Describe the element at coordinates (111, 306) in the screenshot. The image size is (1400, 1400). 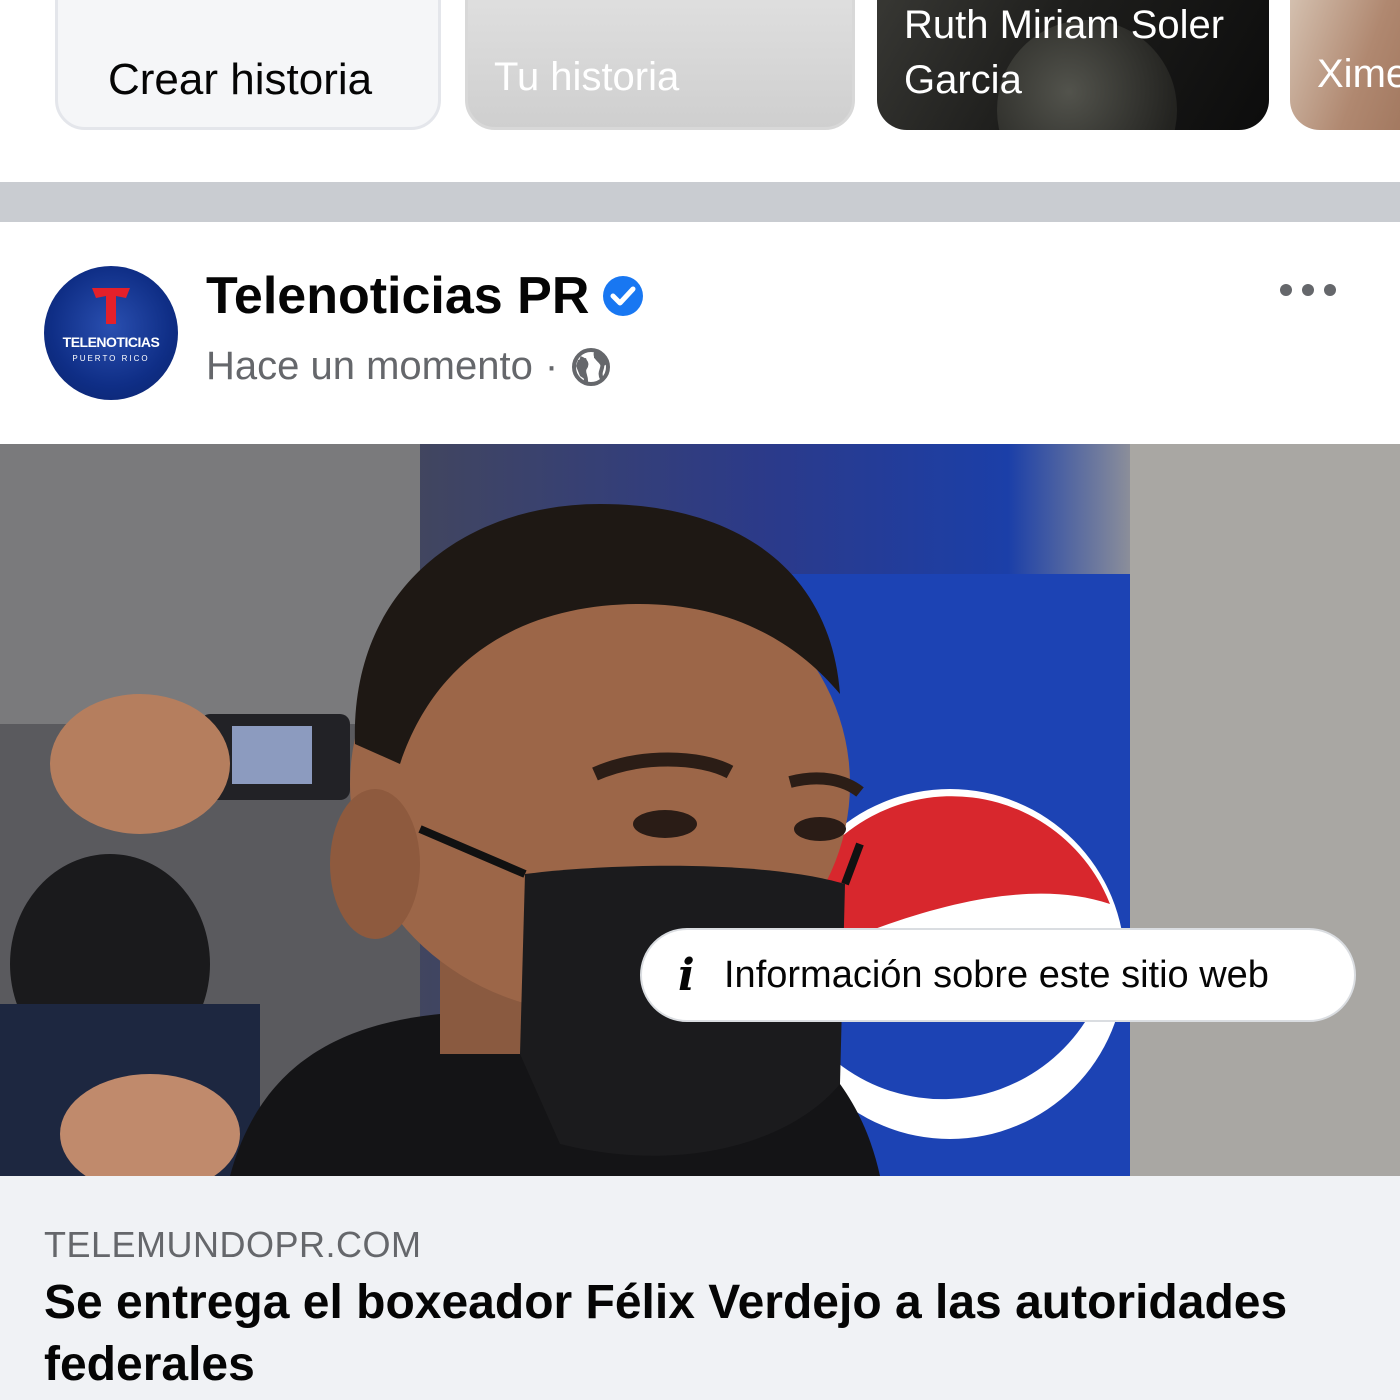
I see `telemundo-logo-icon` at that location.